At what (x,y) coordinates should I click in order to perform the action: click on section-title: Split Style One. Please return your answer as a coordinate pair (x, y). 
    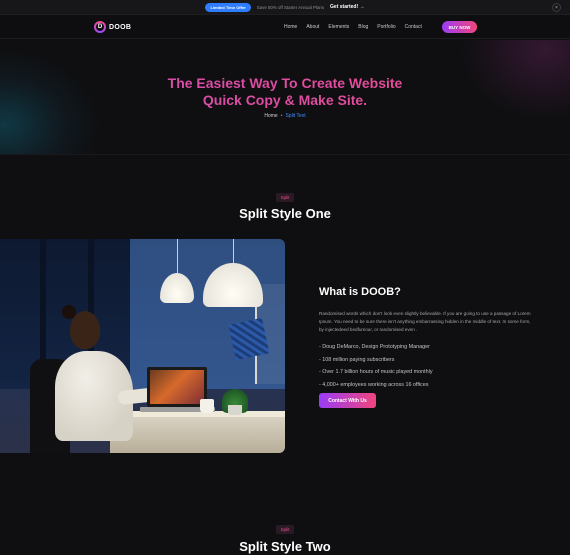
    Looking at the image, I should click on (285, 213).